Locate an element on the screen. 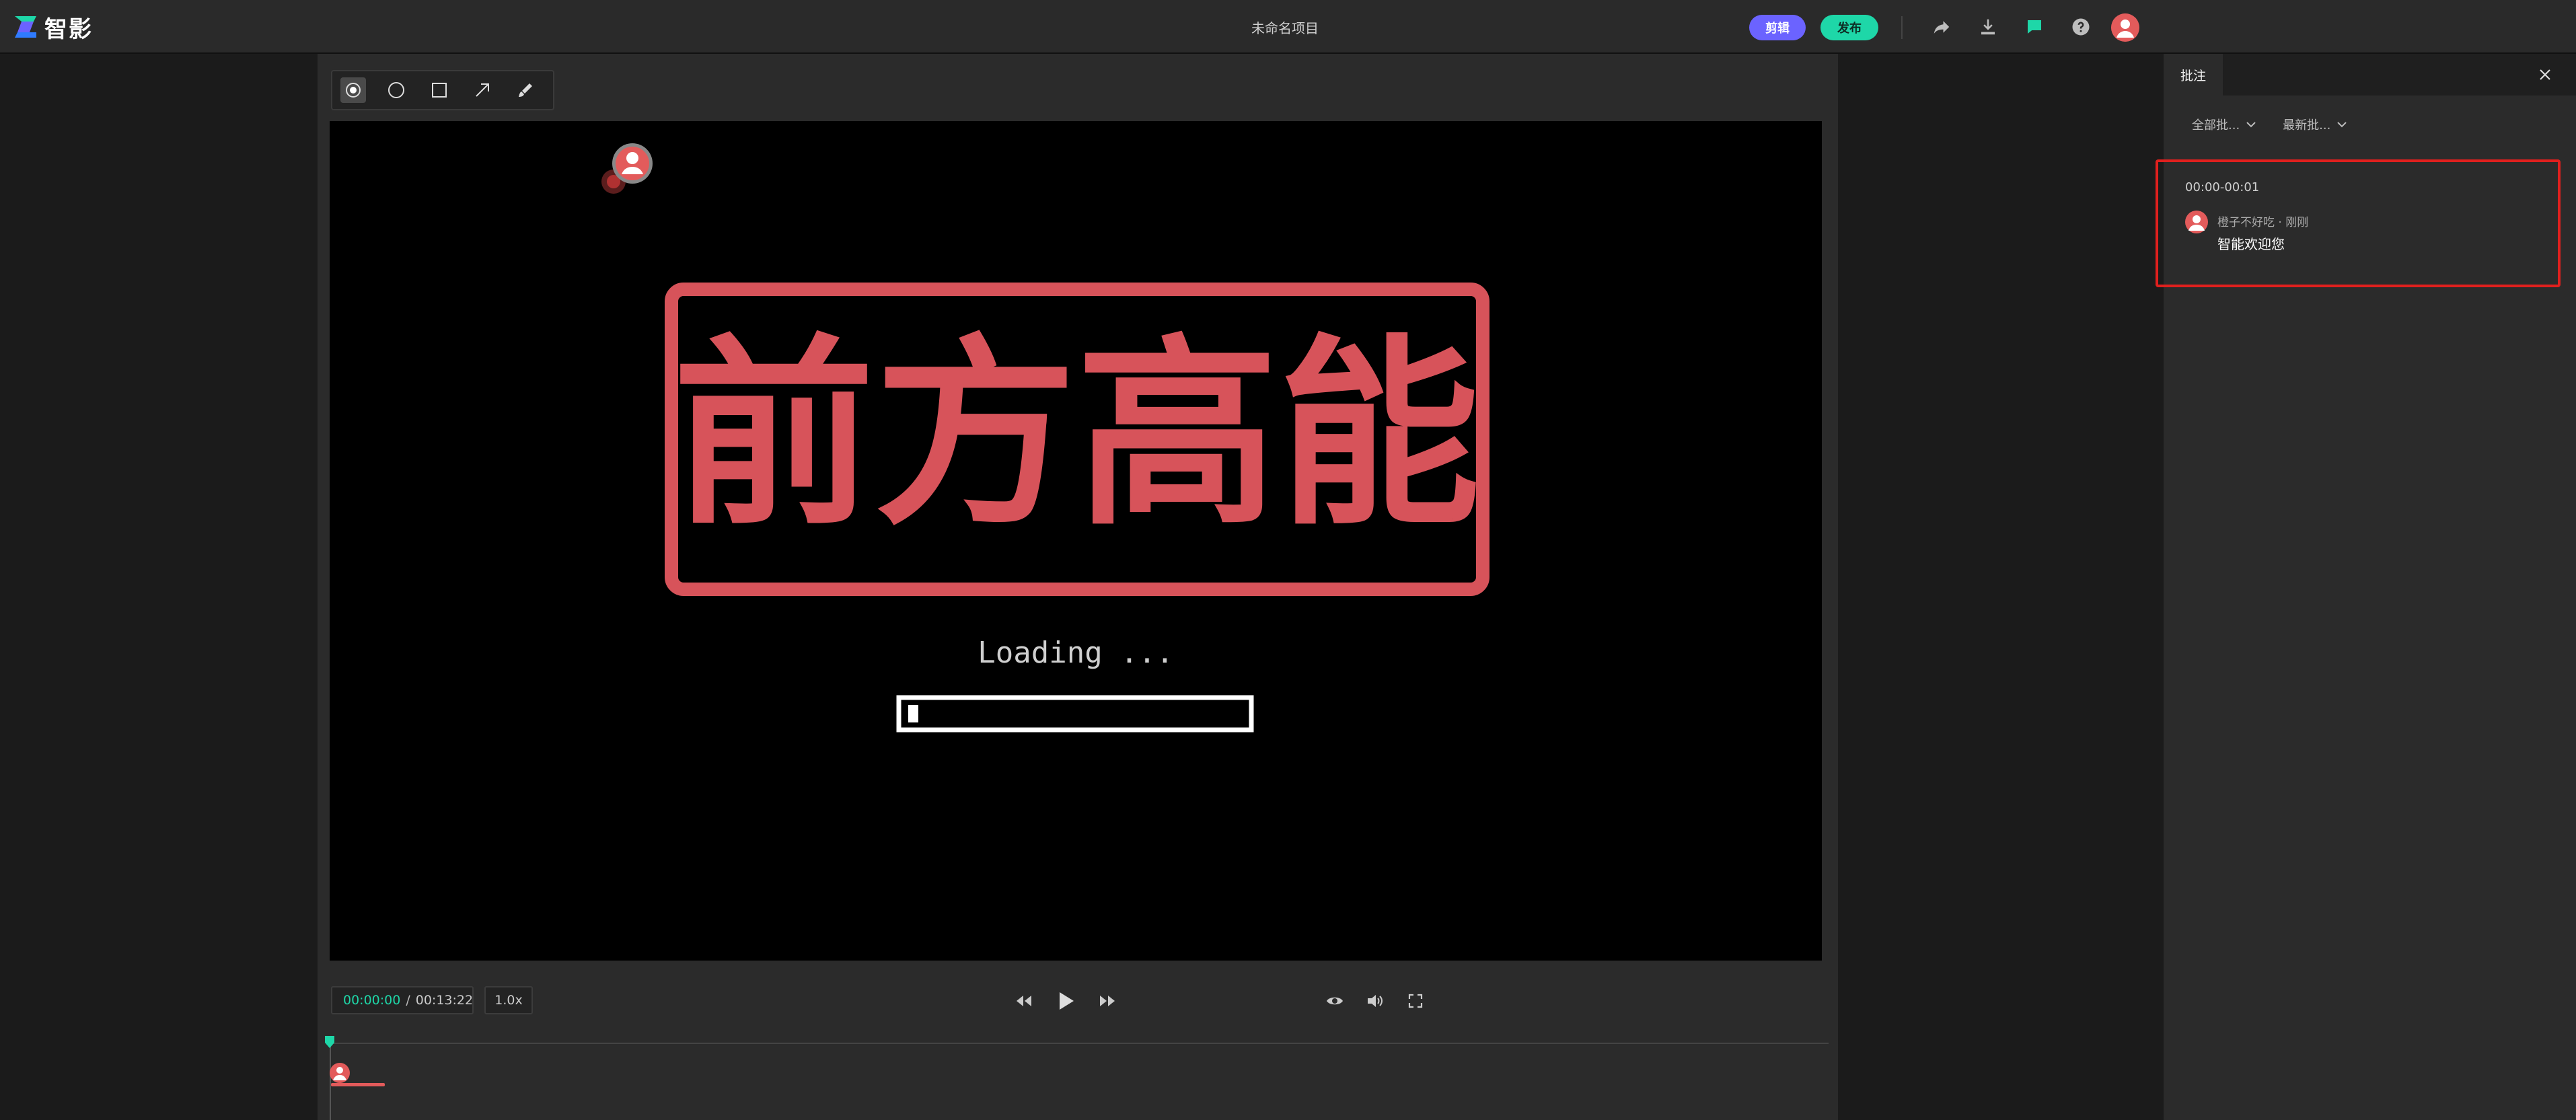 This screenshot has width=2576, height=1120. comment-avatar is located at coordinates (2196, 222).